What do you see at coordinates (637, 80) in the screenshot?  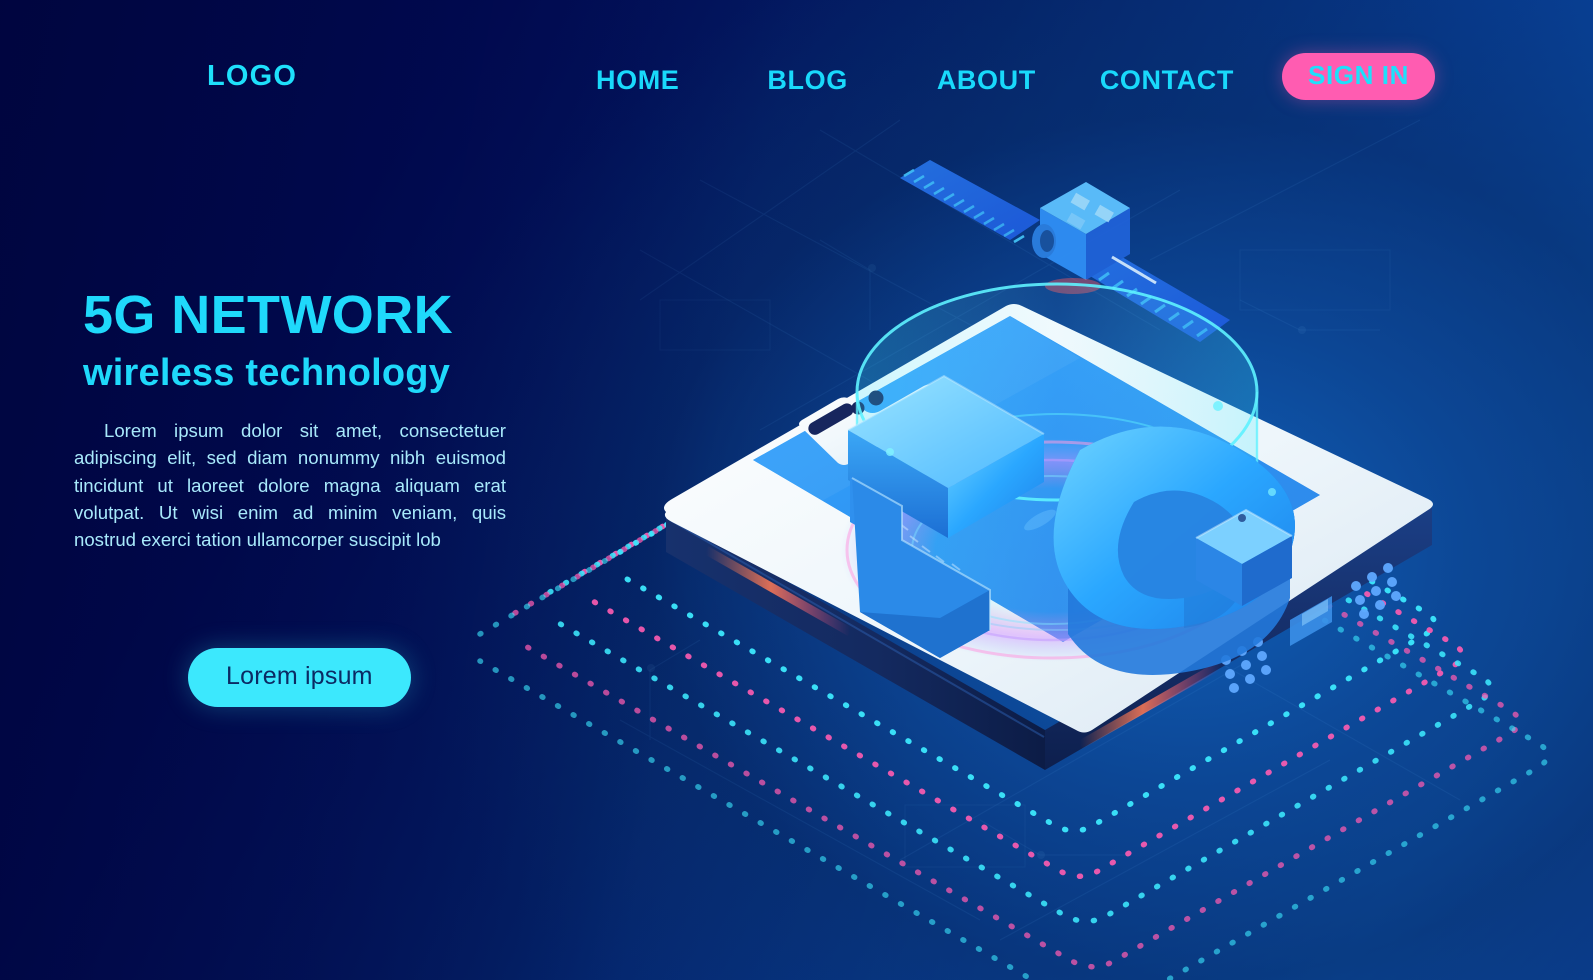 I see `nav-link-home: HOME` at bounding box center [637, 80].